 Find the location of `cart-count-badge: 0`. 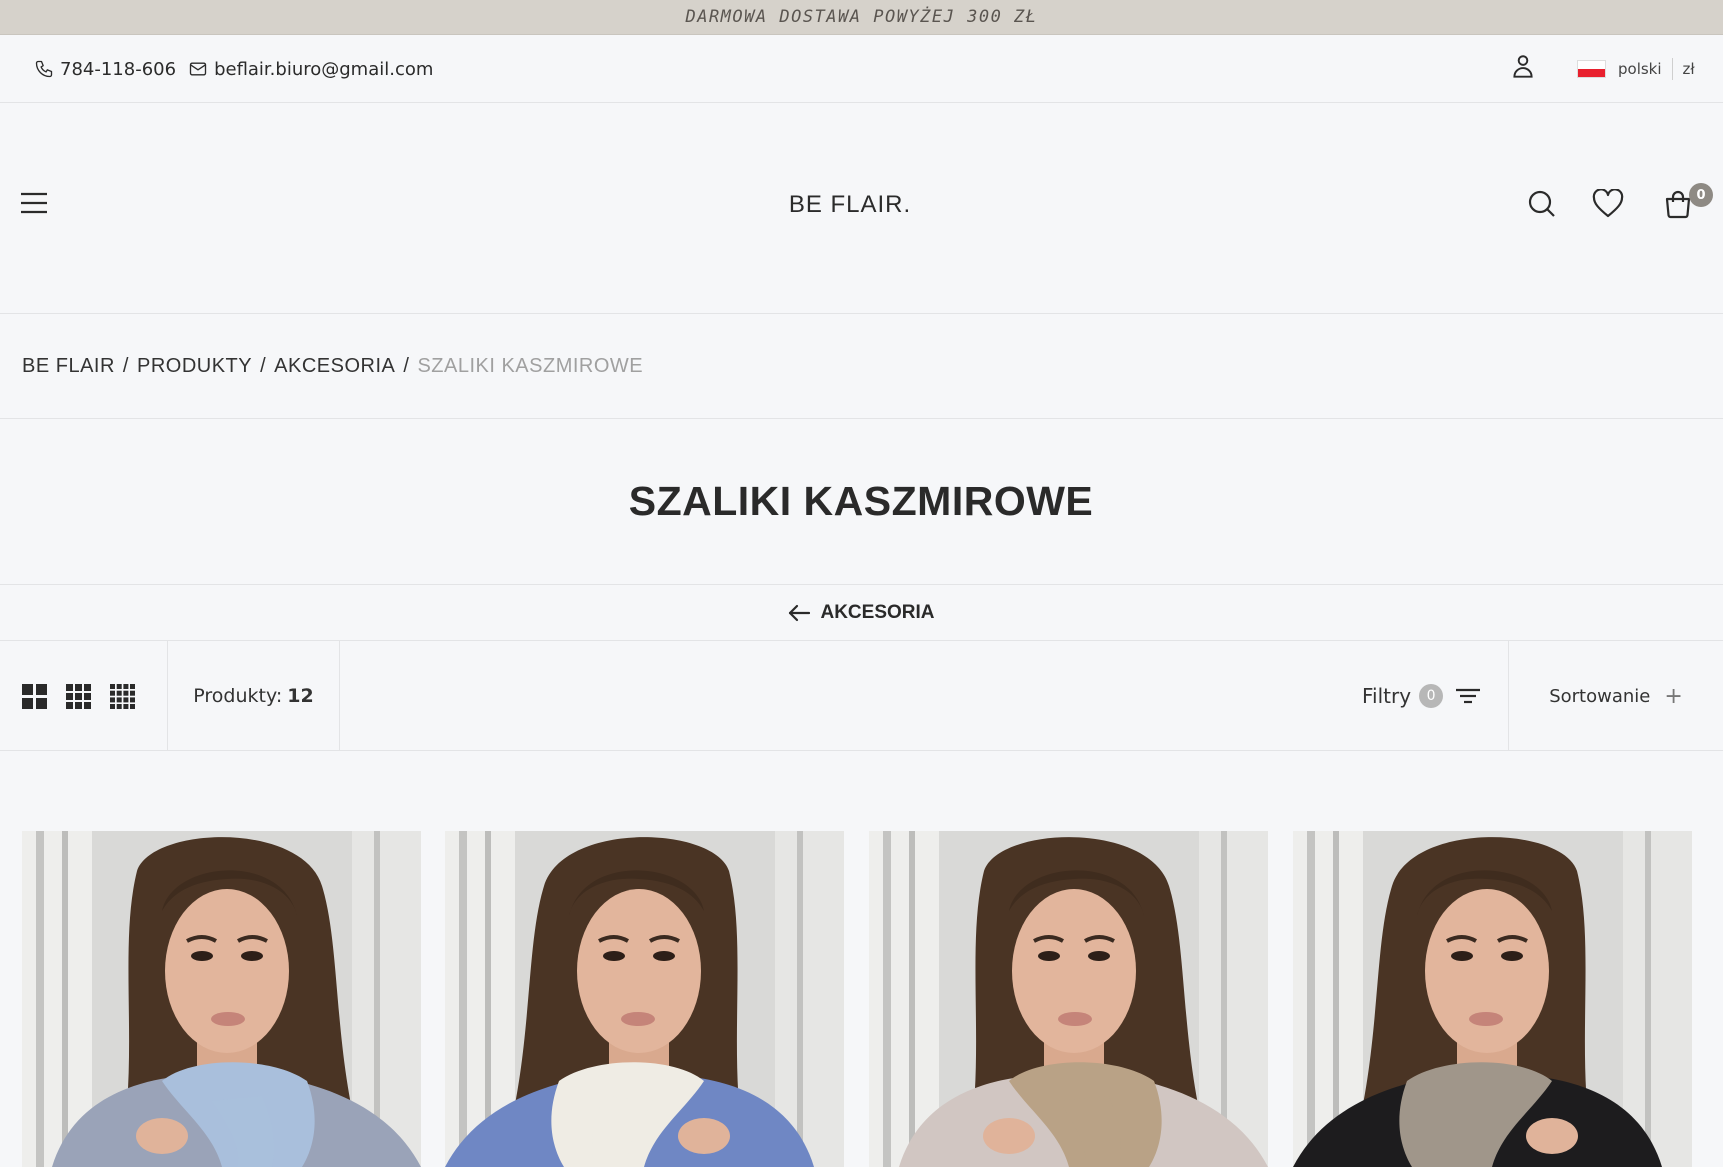

cart-count-badge: 0 is located at coordinates (1701, 195).